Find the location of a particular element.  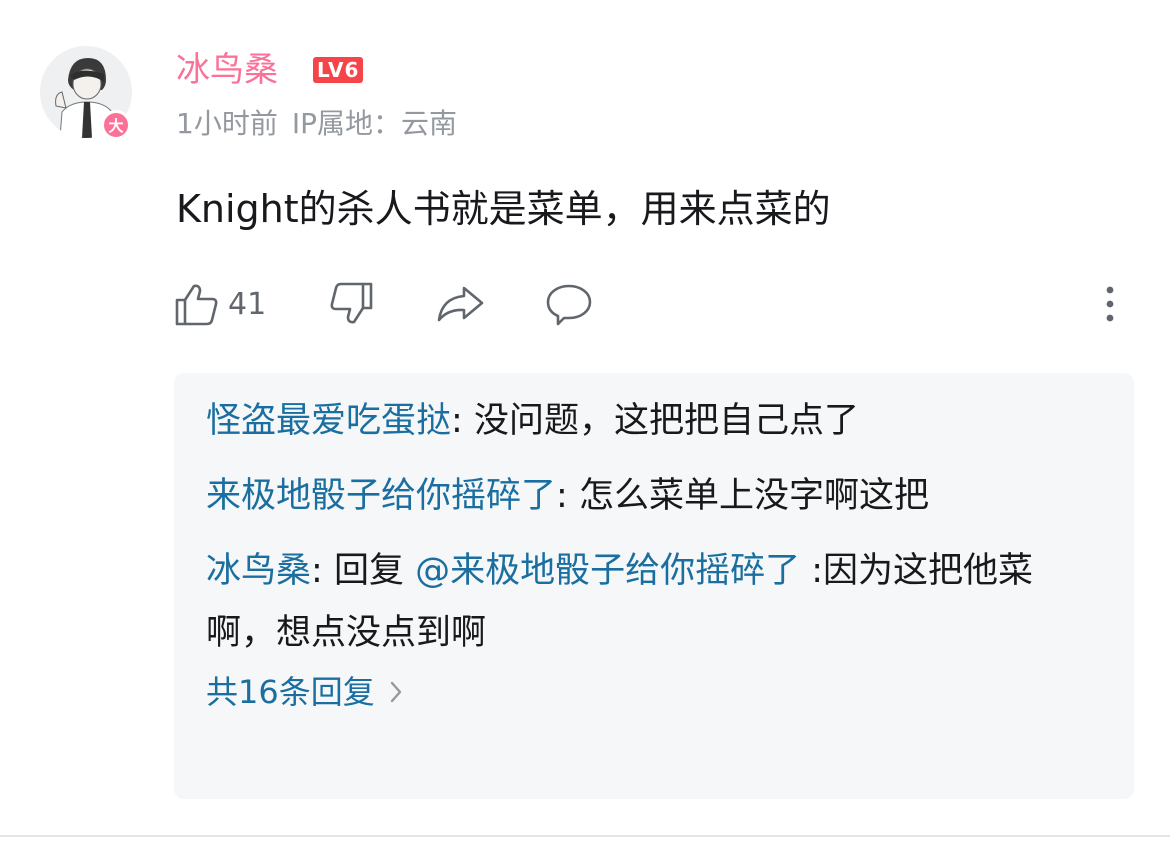

reply-prefix: 回复 is located at coordinates (374, 571).